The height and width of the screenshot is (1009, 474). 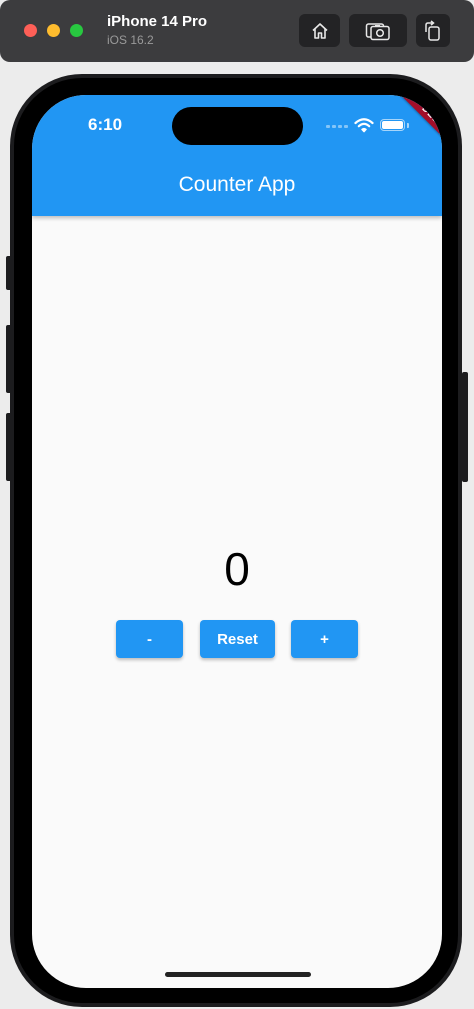 I want to click on home-icon, so click(x=319, y=30).